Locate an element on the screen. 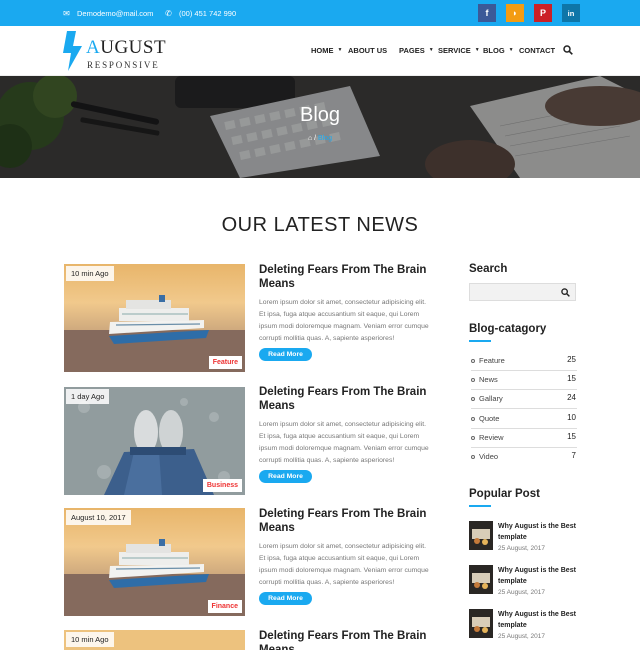 The image size is (640, 650). email-contact: ✉ Demodemo@mail.com is located at coordinates (107, 13).